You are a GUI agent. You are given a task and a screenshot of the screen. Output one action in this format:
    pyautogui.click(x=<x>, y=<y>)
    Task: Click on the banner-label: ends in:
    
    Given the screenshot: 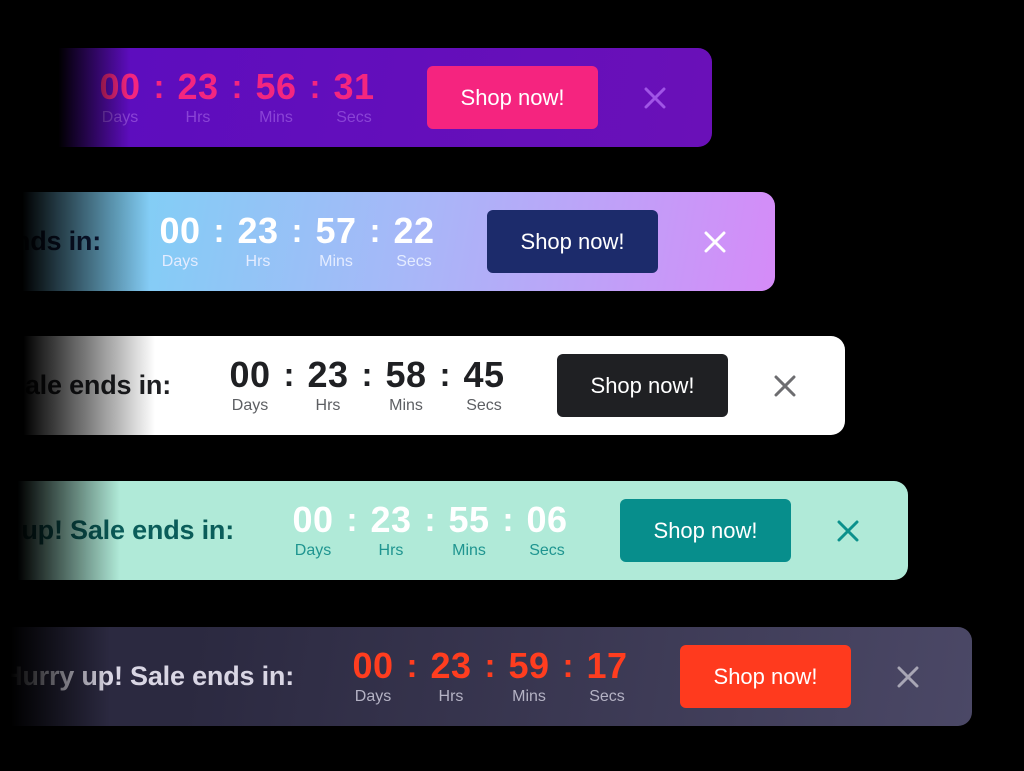 What is the action you would take?
    pyautogui.click(x=50, y=241)
    